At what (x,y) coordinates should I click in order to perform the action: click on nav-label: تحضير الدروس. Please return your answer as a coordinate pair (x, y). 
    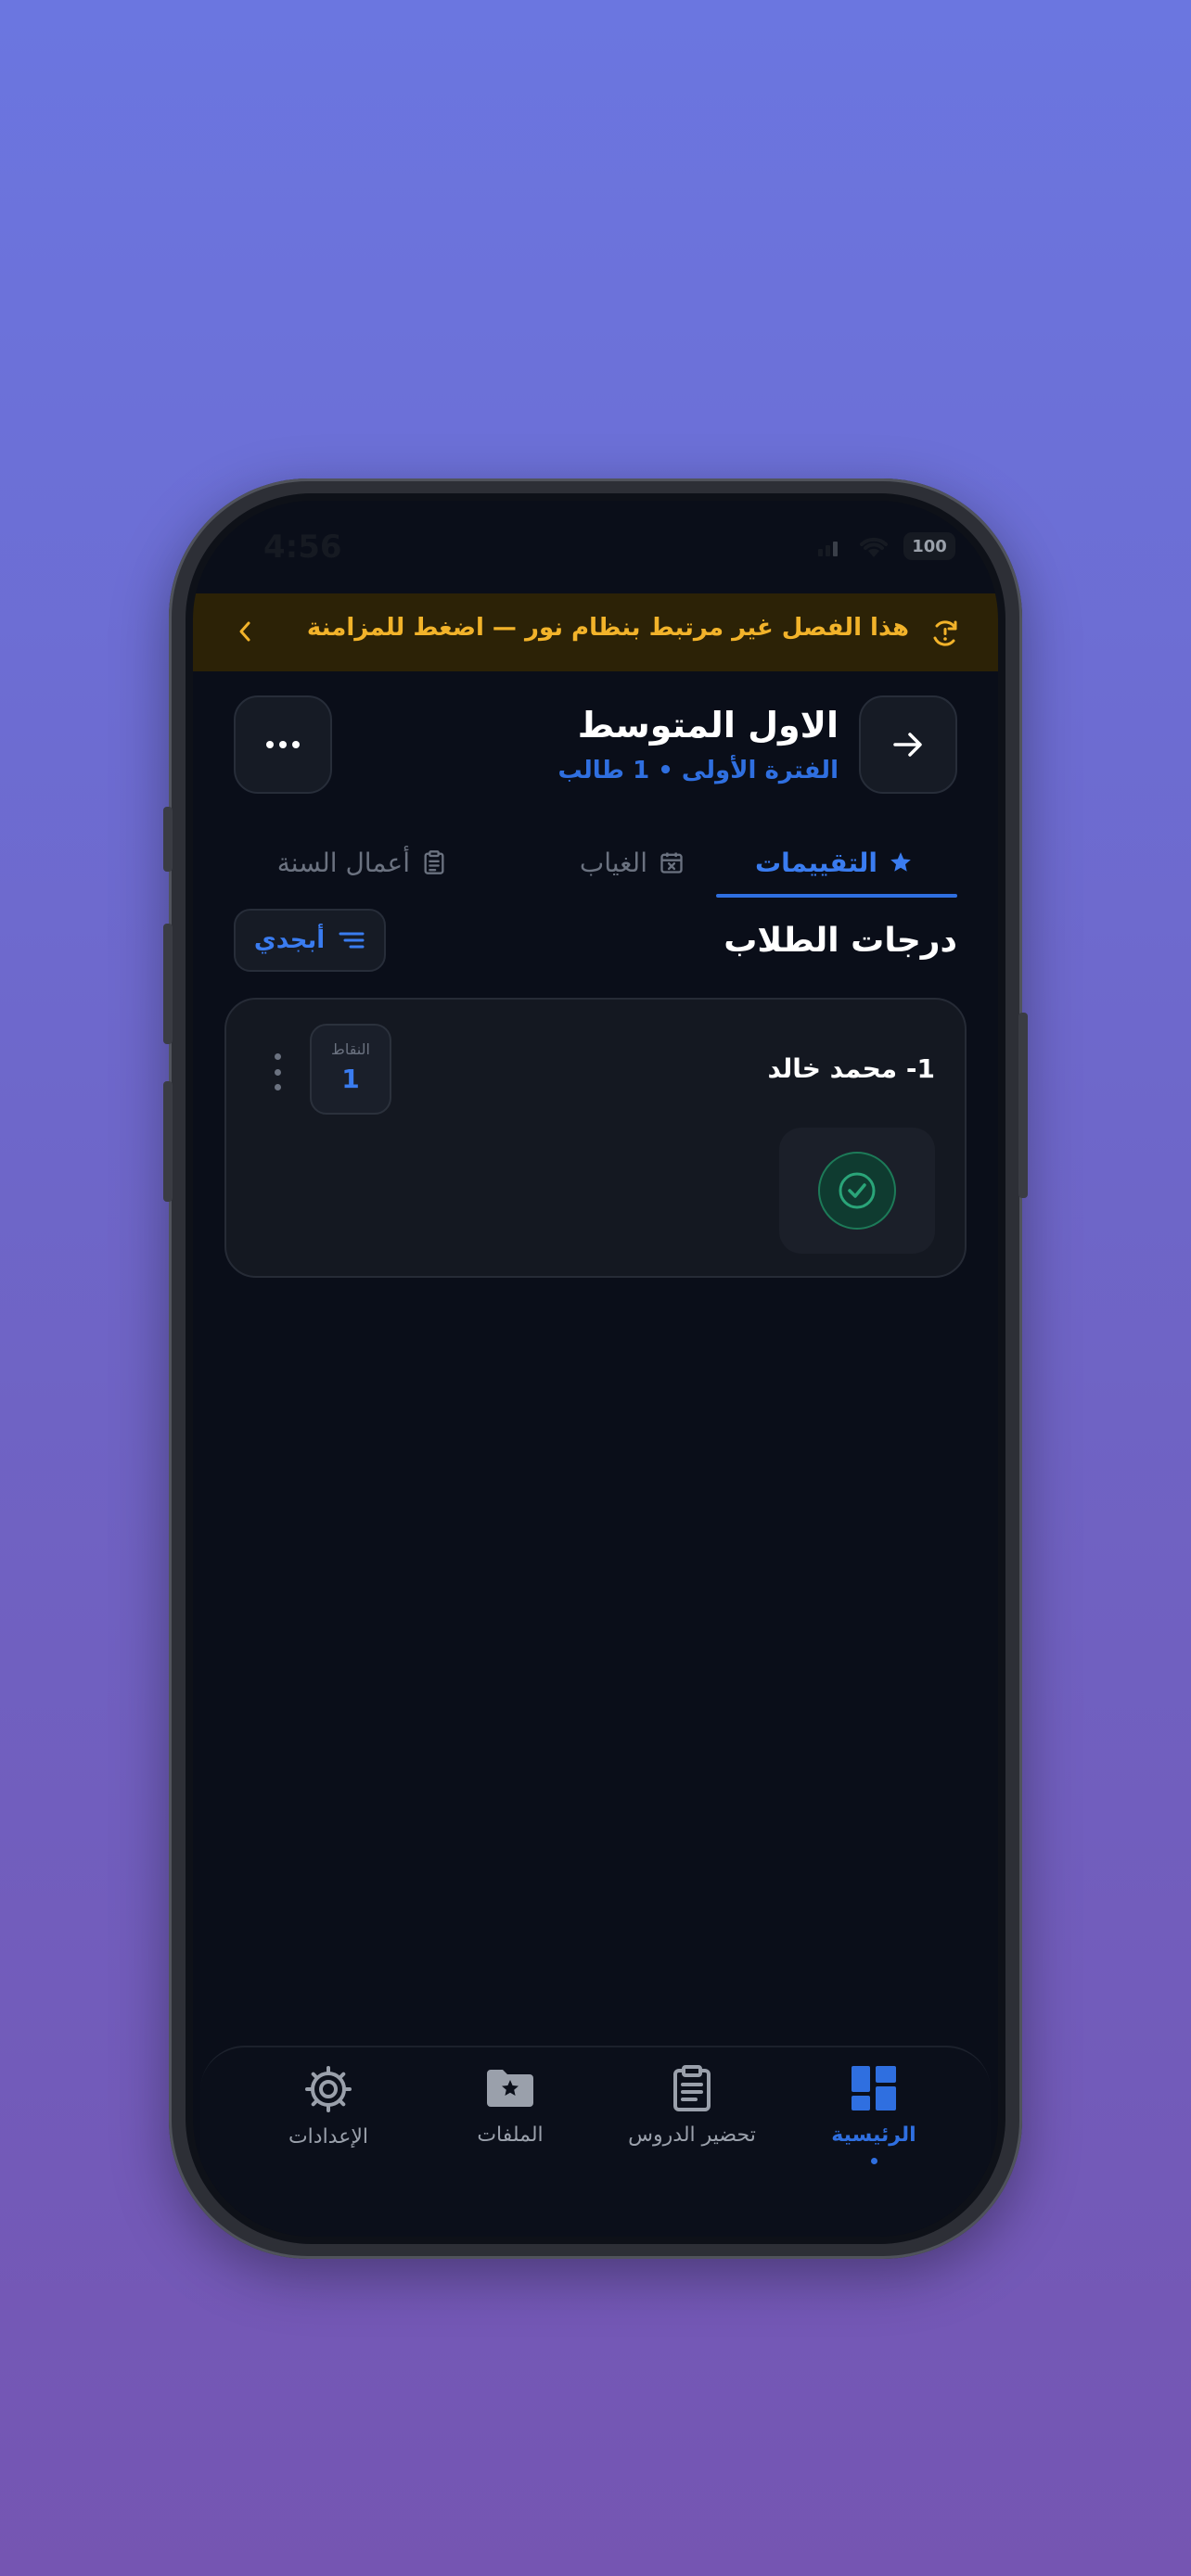
    Looking at the image, I should click on (692, 2135).